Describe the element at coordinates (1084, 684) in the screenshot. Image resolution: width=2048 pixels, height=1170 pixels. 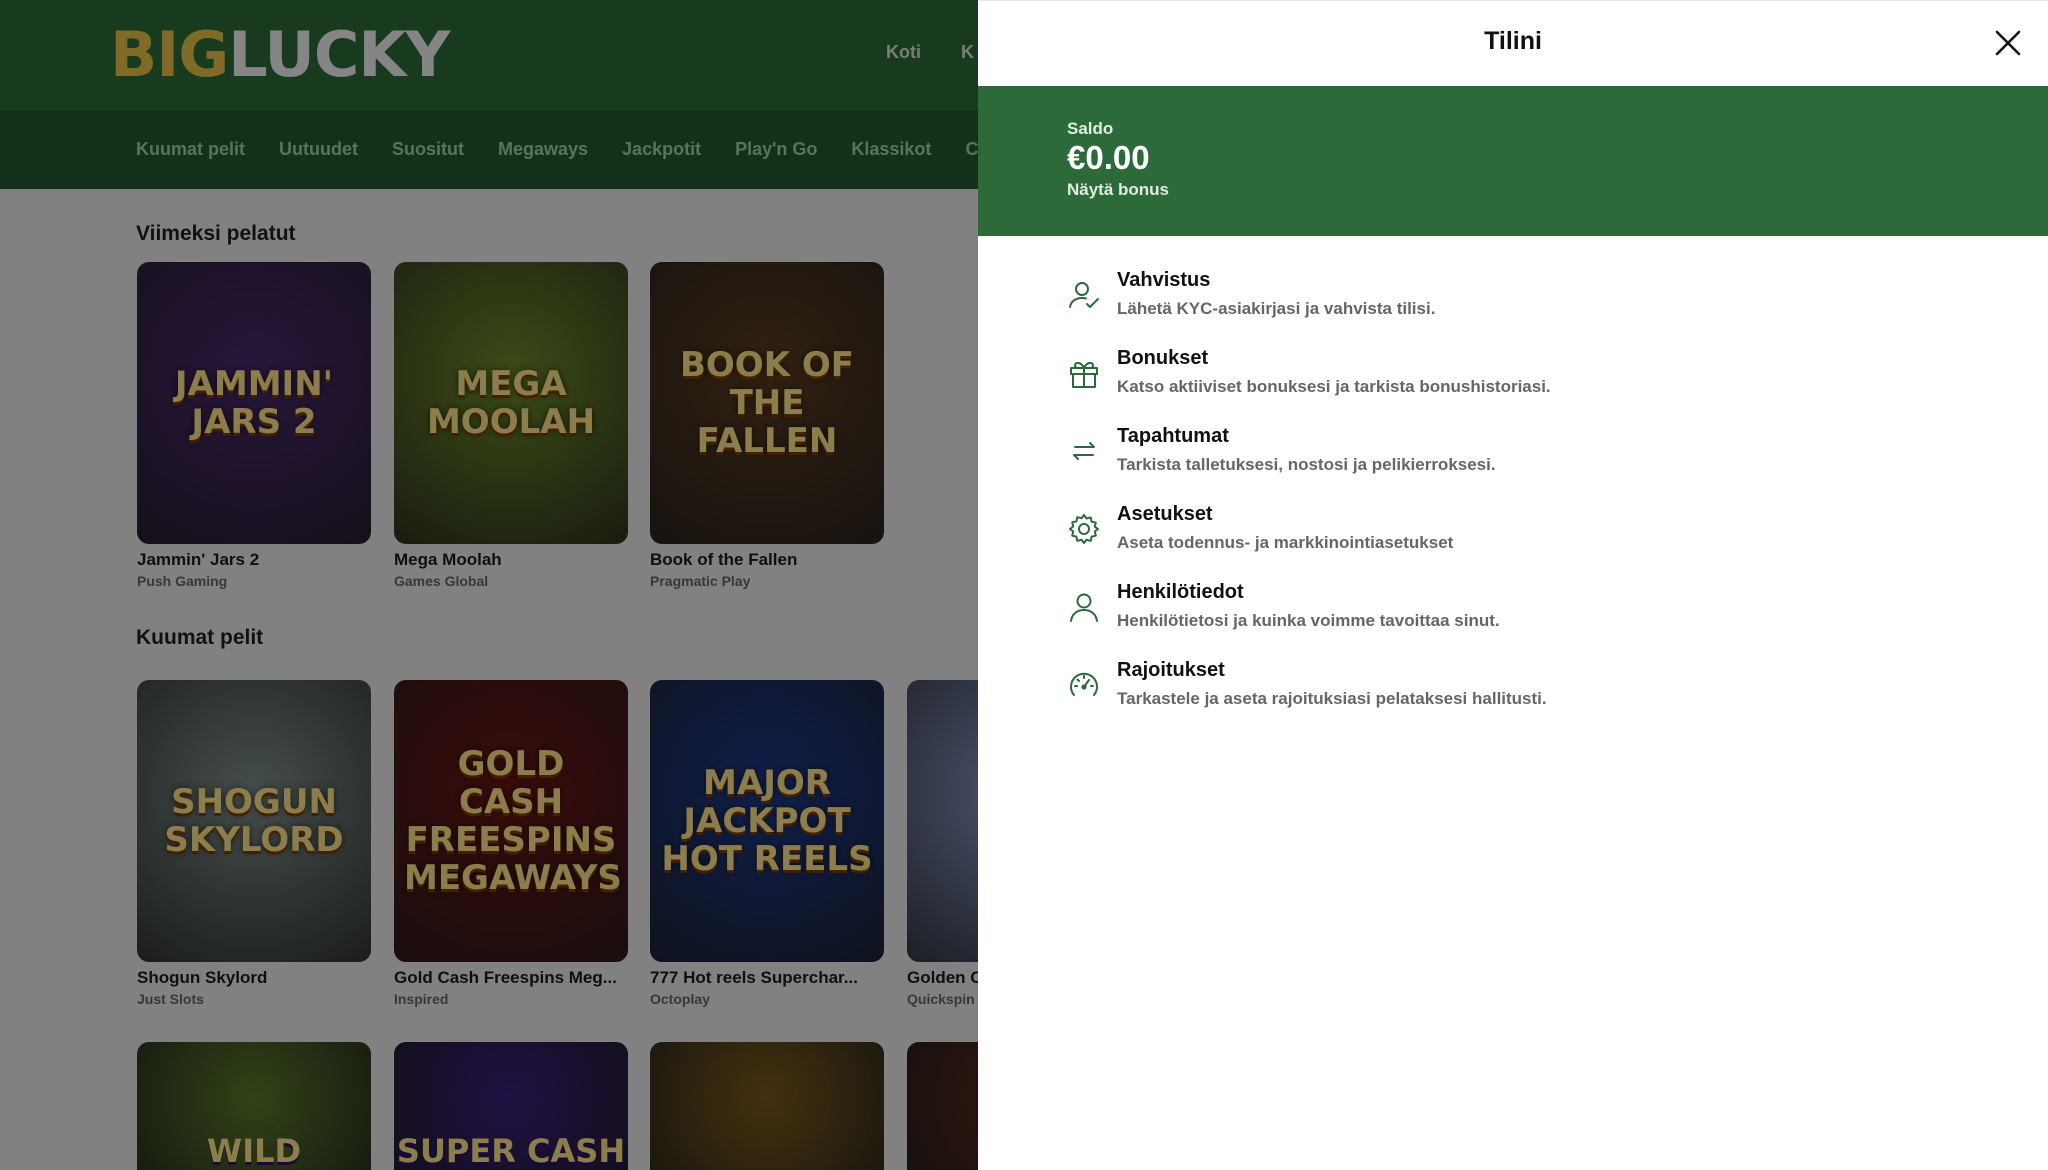
I see `speedometer-icon` at that location.